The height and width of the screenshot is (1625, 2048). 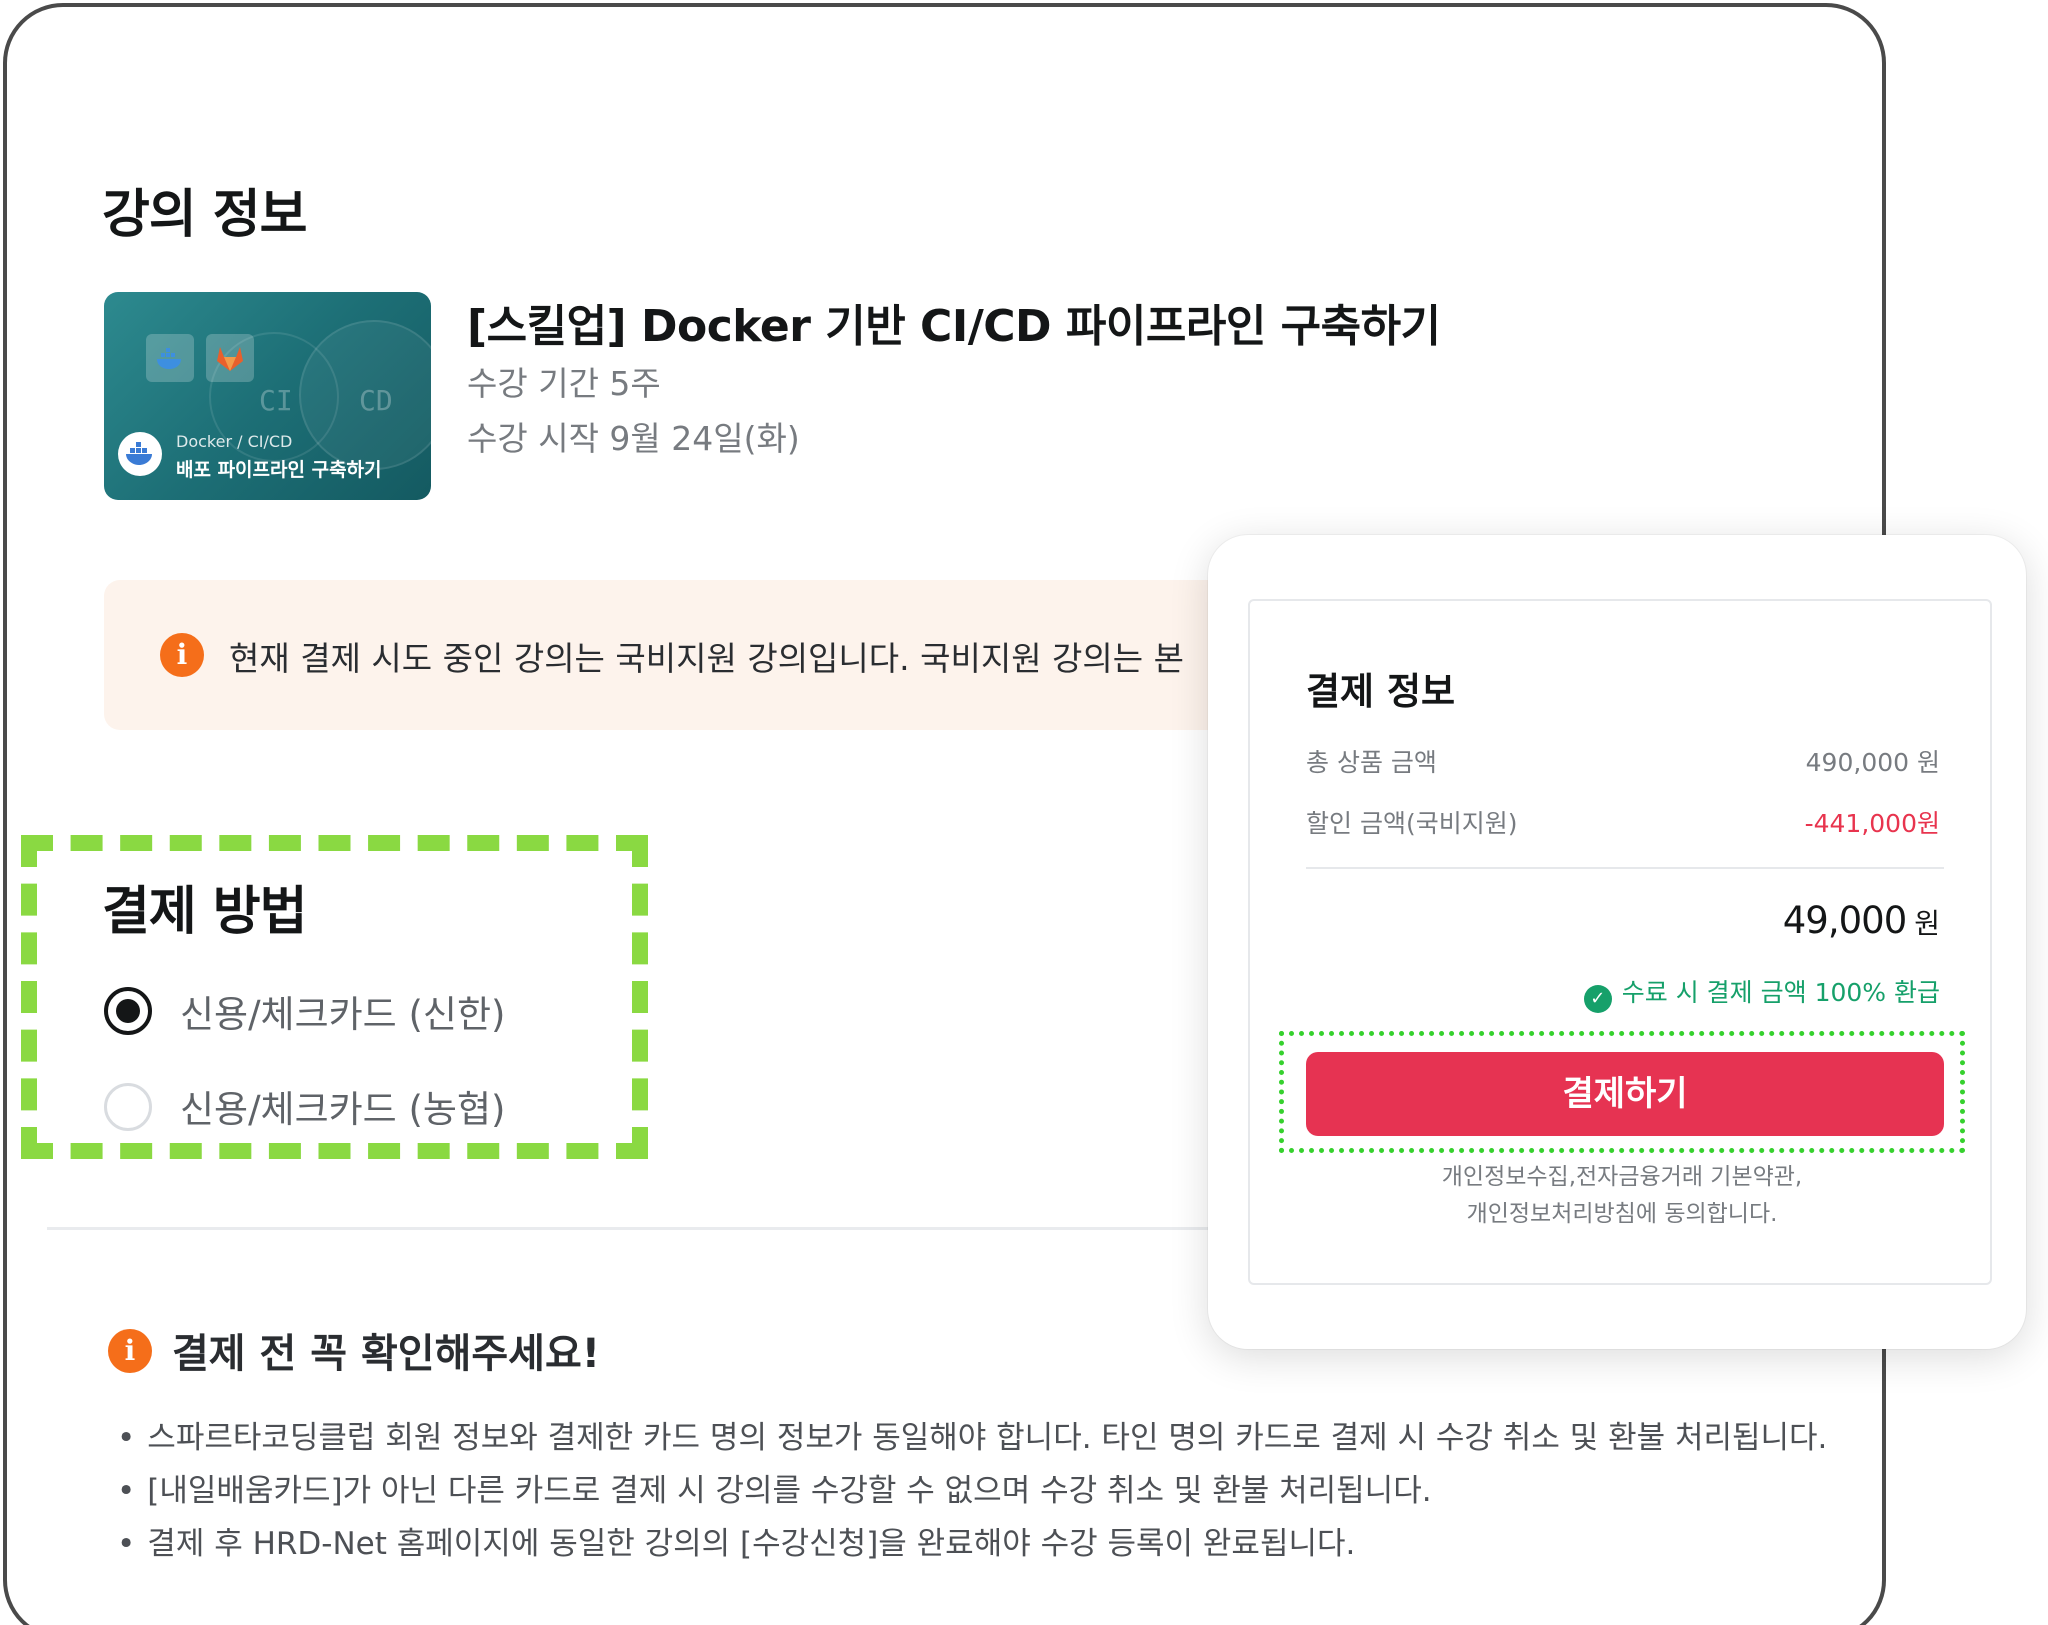 I want to click on discount-value: -441,000원, so click(x=1872, y=823).